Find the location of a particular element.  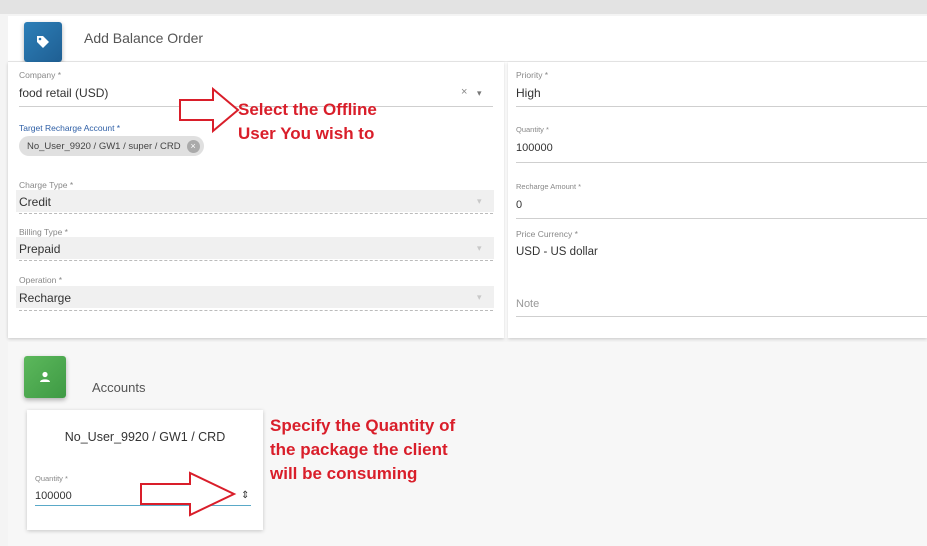

priority-label: Priority * is located at coordinates (532, 75).